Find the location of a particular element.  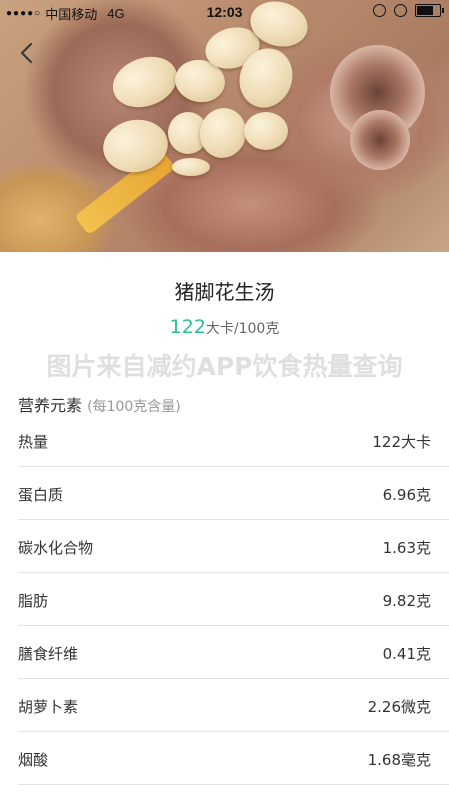

nutrient-value: 1.68毫克 is located at coordinates (399, 760).